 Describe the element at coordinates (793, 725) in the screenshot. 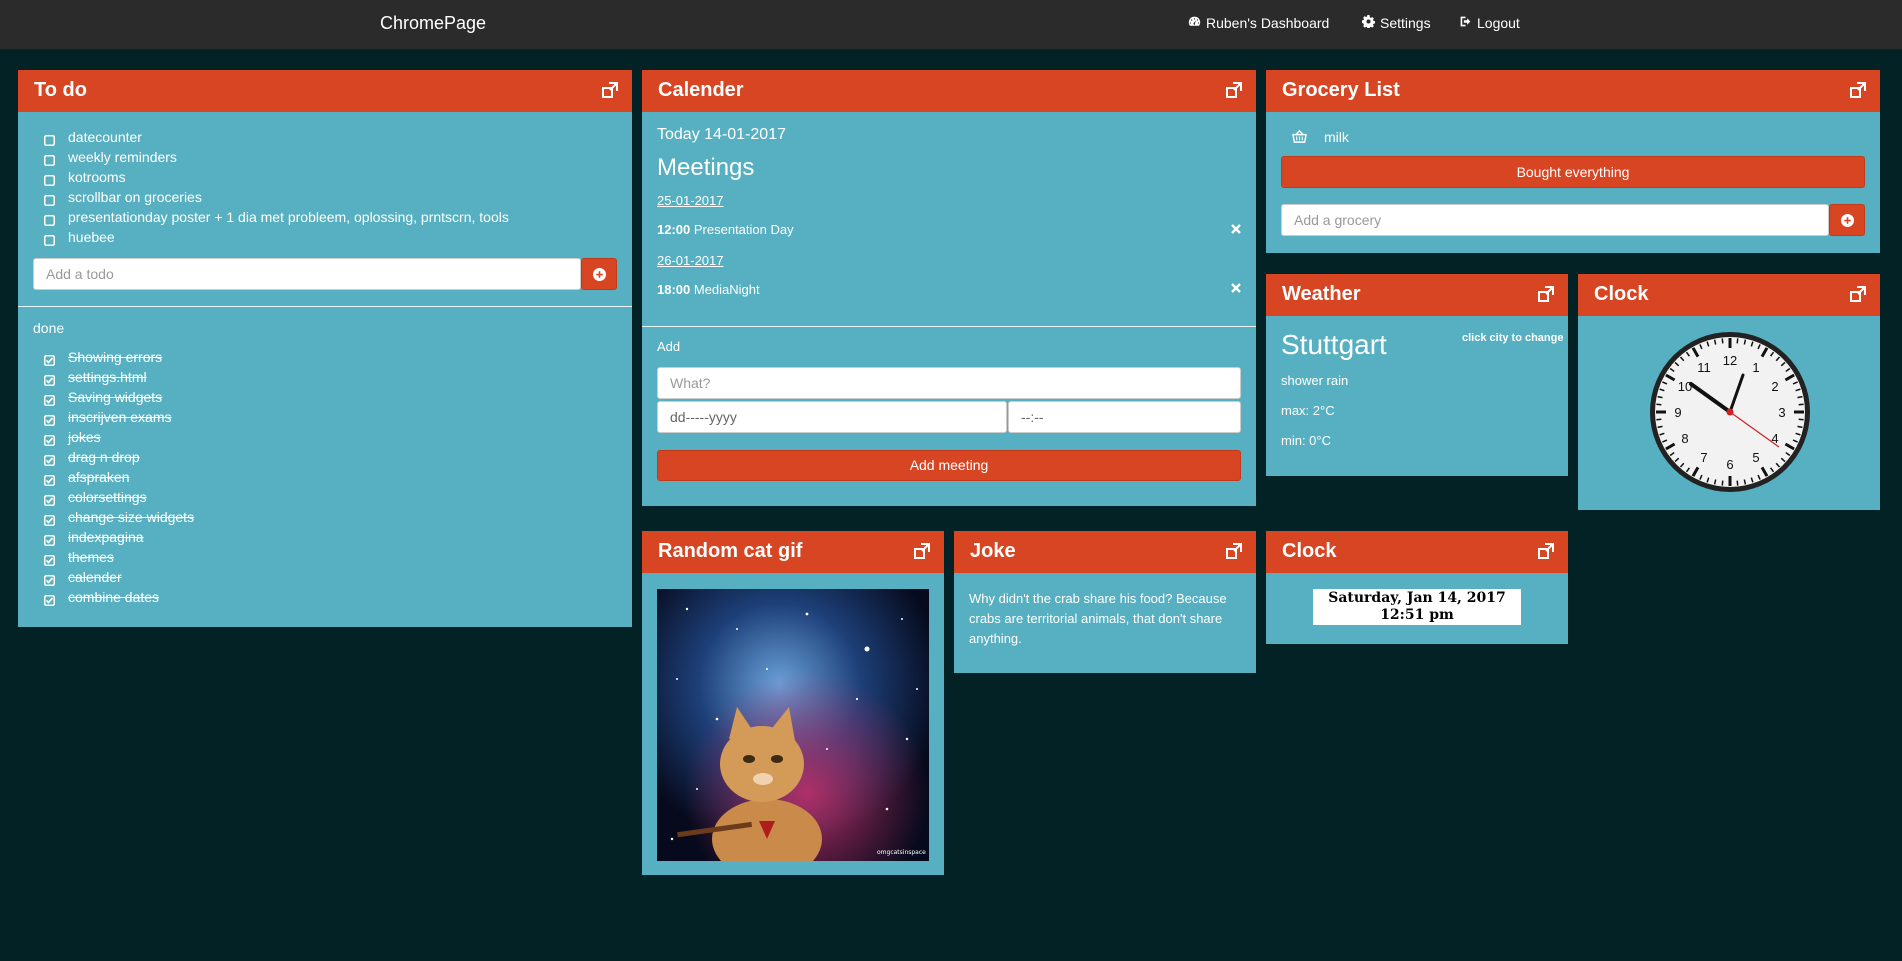

I see `cat-gif-image: omgcatsinspace` at that location.